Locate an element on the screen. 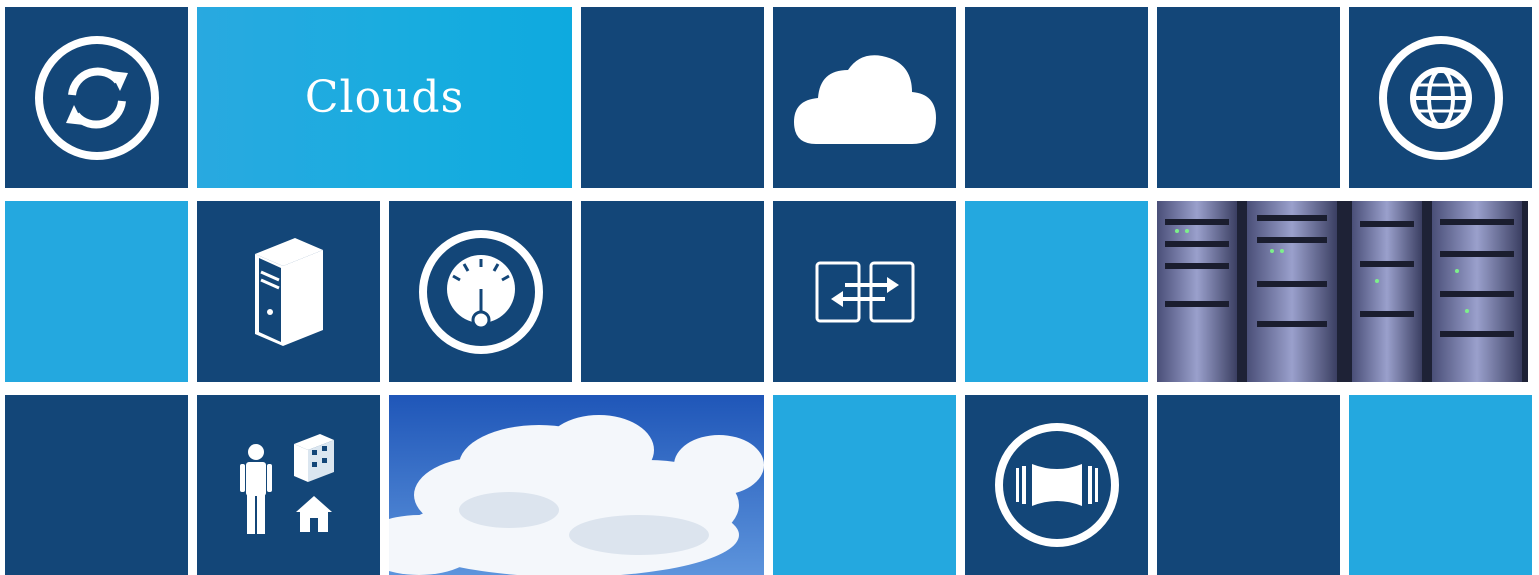 This screenshot has height=575, width=1539. tile-gauge is located at coordinates (480, 291).